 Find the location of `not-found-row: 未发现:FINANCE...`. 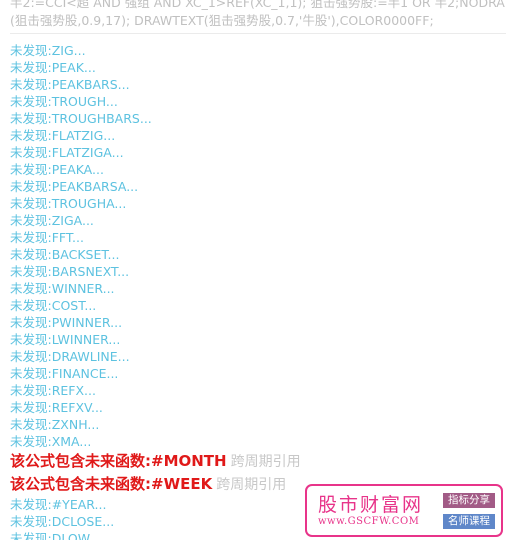

not-found-row: 未发现:FINANCE... is located at coordinates (64, 373).